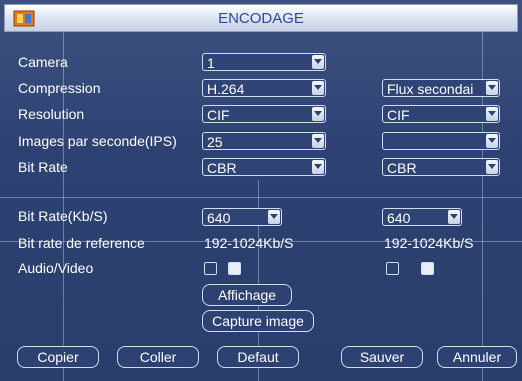 This screenshot has width=522, height=381. What do you see at coordinates (242, 217) in the screenshot?
I see `bitrate-kbs-select: 640` at bounding box center [242, 217].